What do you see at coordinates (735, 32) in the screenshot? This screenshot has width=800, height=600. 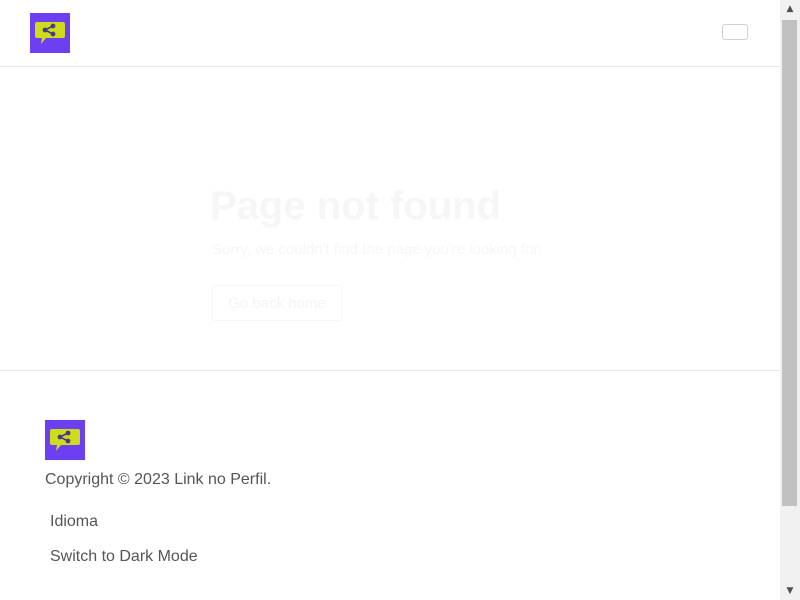 I see `menu-toggle-button` at bounding box center [735, 32].